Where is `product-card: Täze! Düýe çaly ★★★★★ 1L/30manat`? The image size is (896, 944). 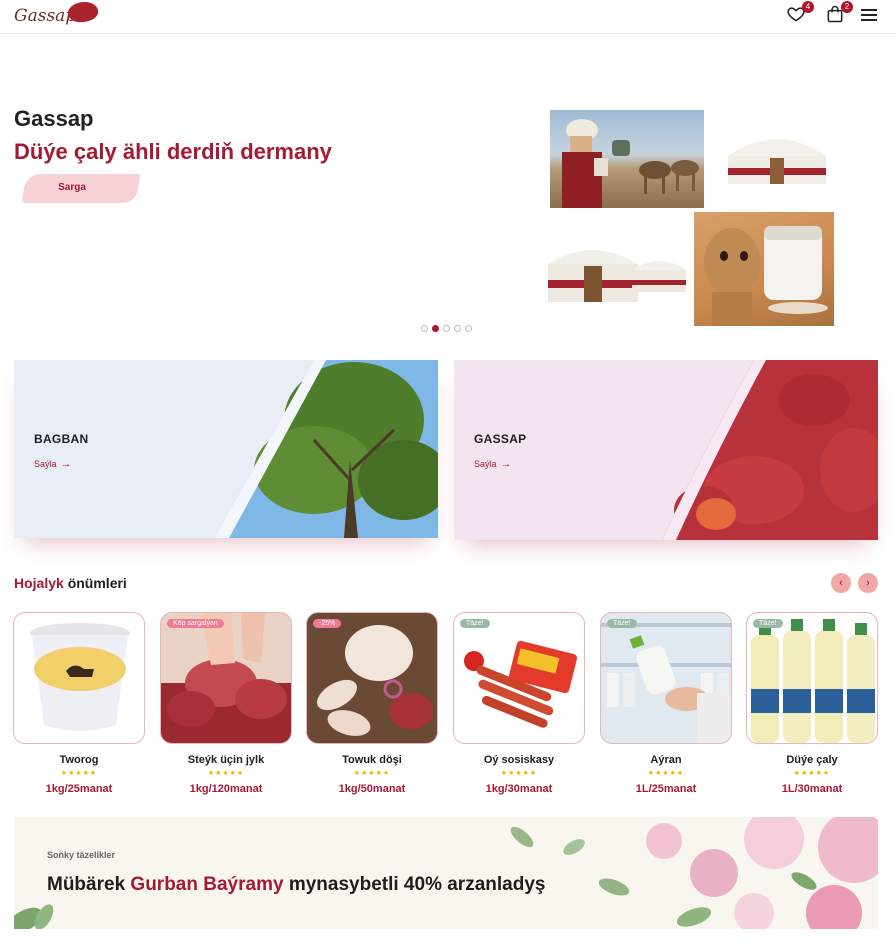
product-card: Täze! Düýe çaly ★★★★★ 1L/30manat is located at coordinates (812, 707).